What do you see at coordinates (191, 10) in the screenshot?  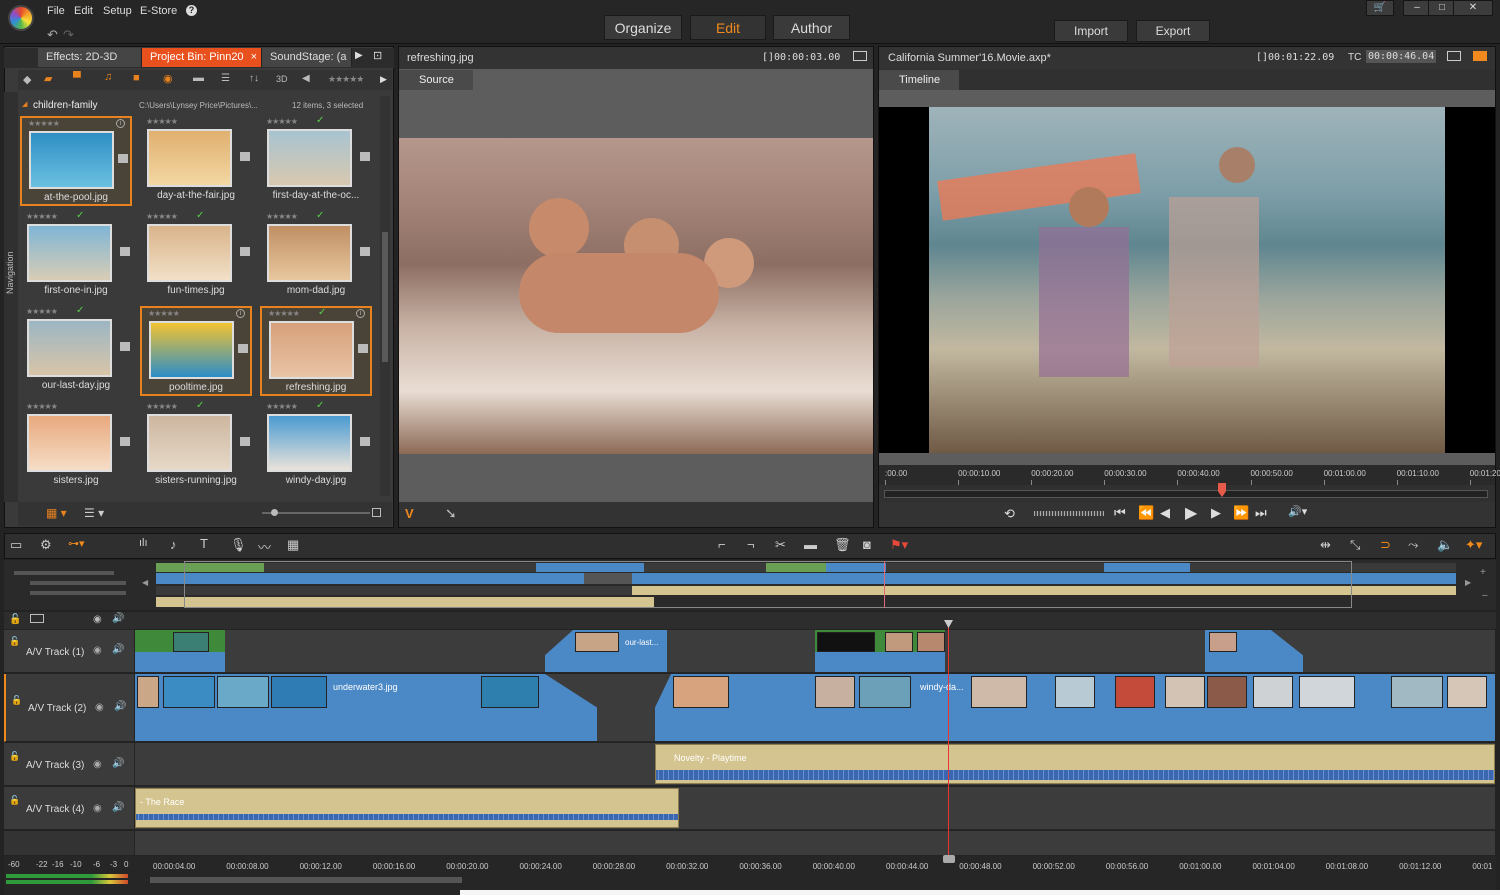 I see `help-icon: ?` at bounding box center [191, 10].